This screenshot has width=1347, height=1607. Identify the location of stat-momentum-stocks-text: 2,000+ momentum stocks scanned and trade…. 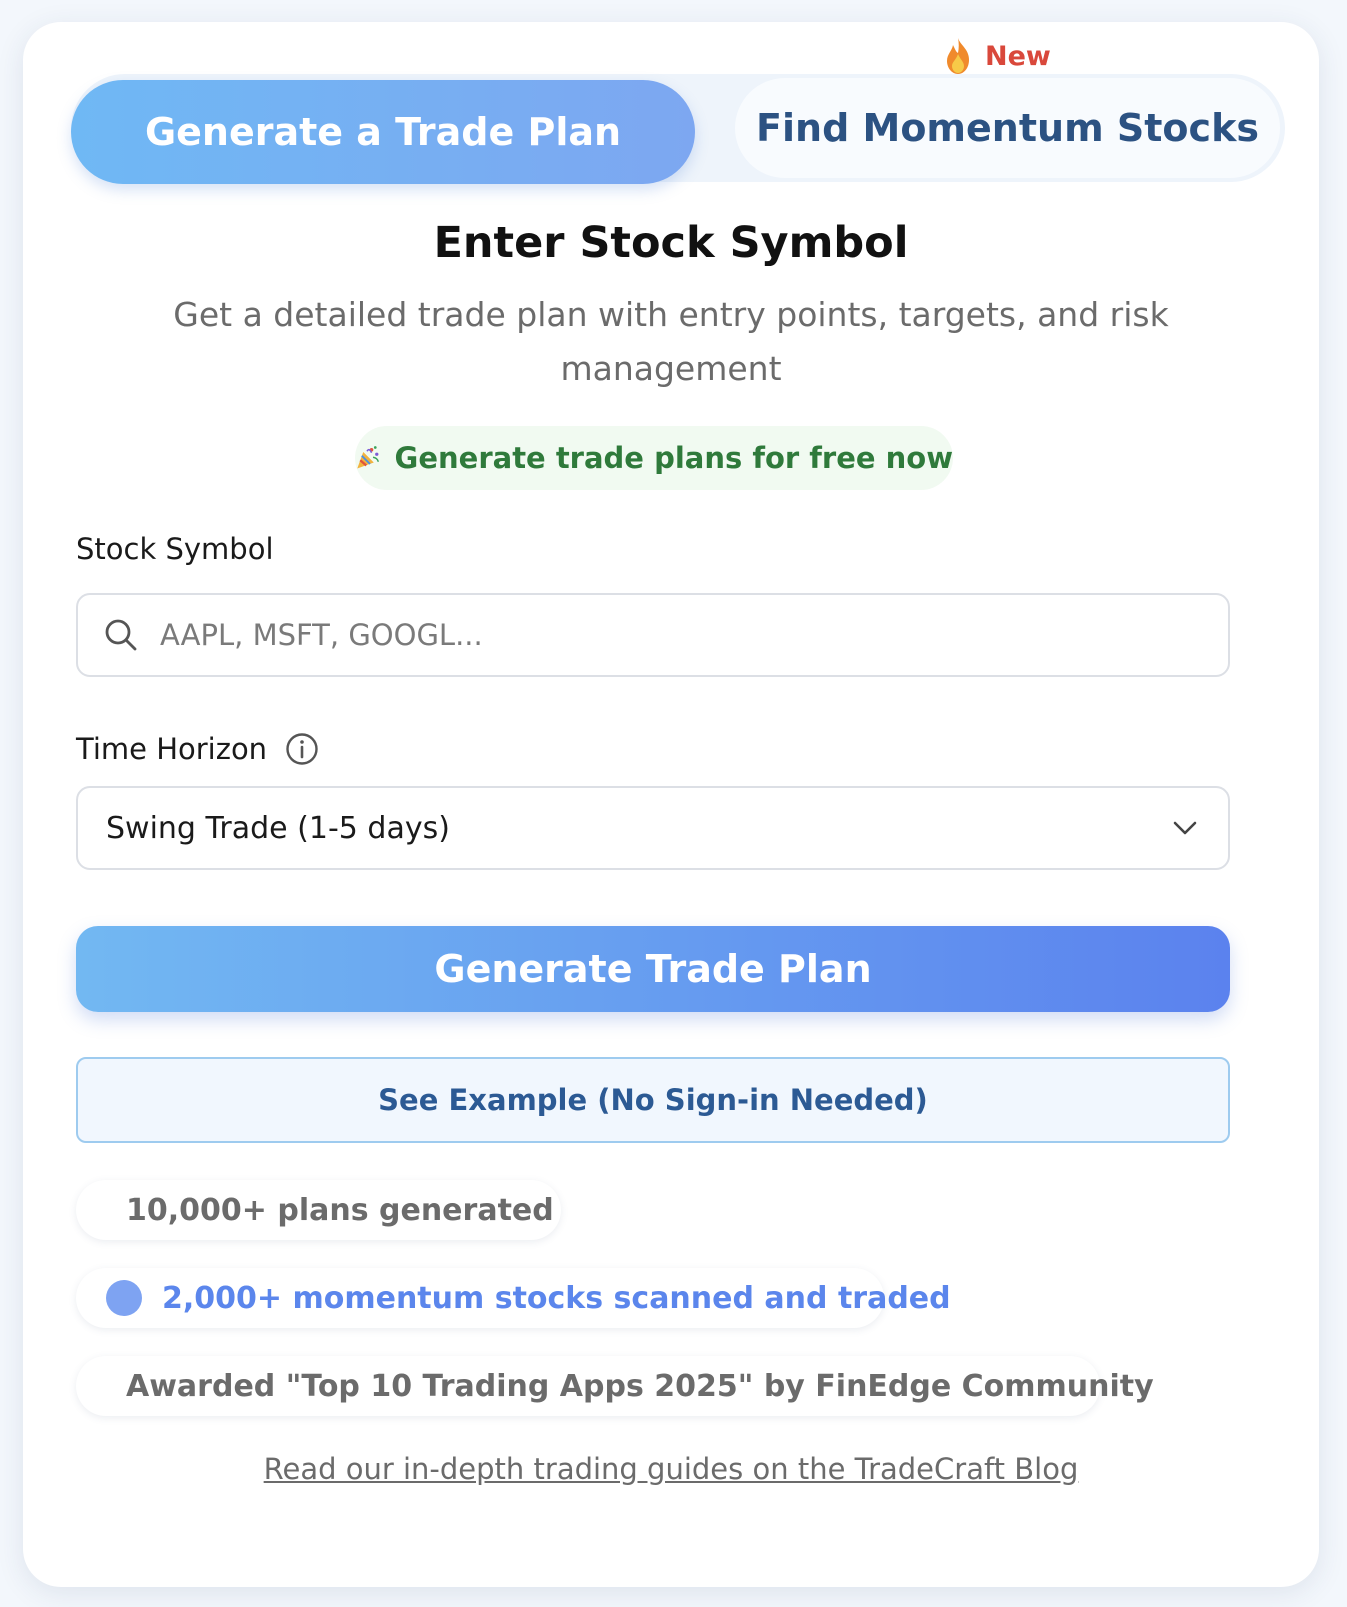
(556, 1298).